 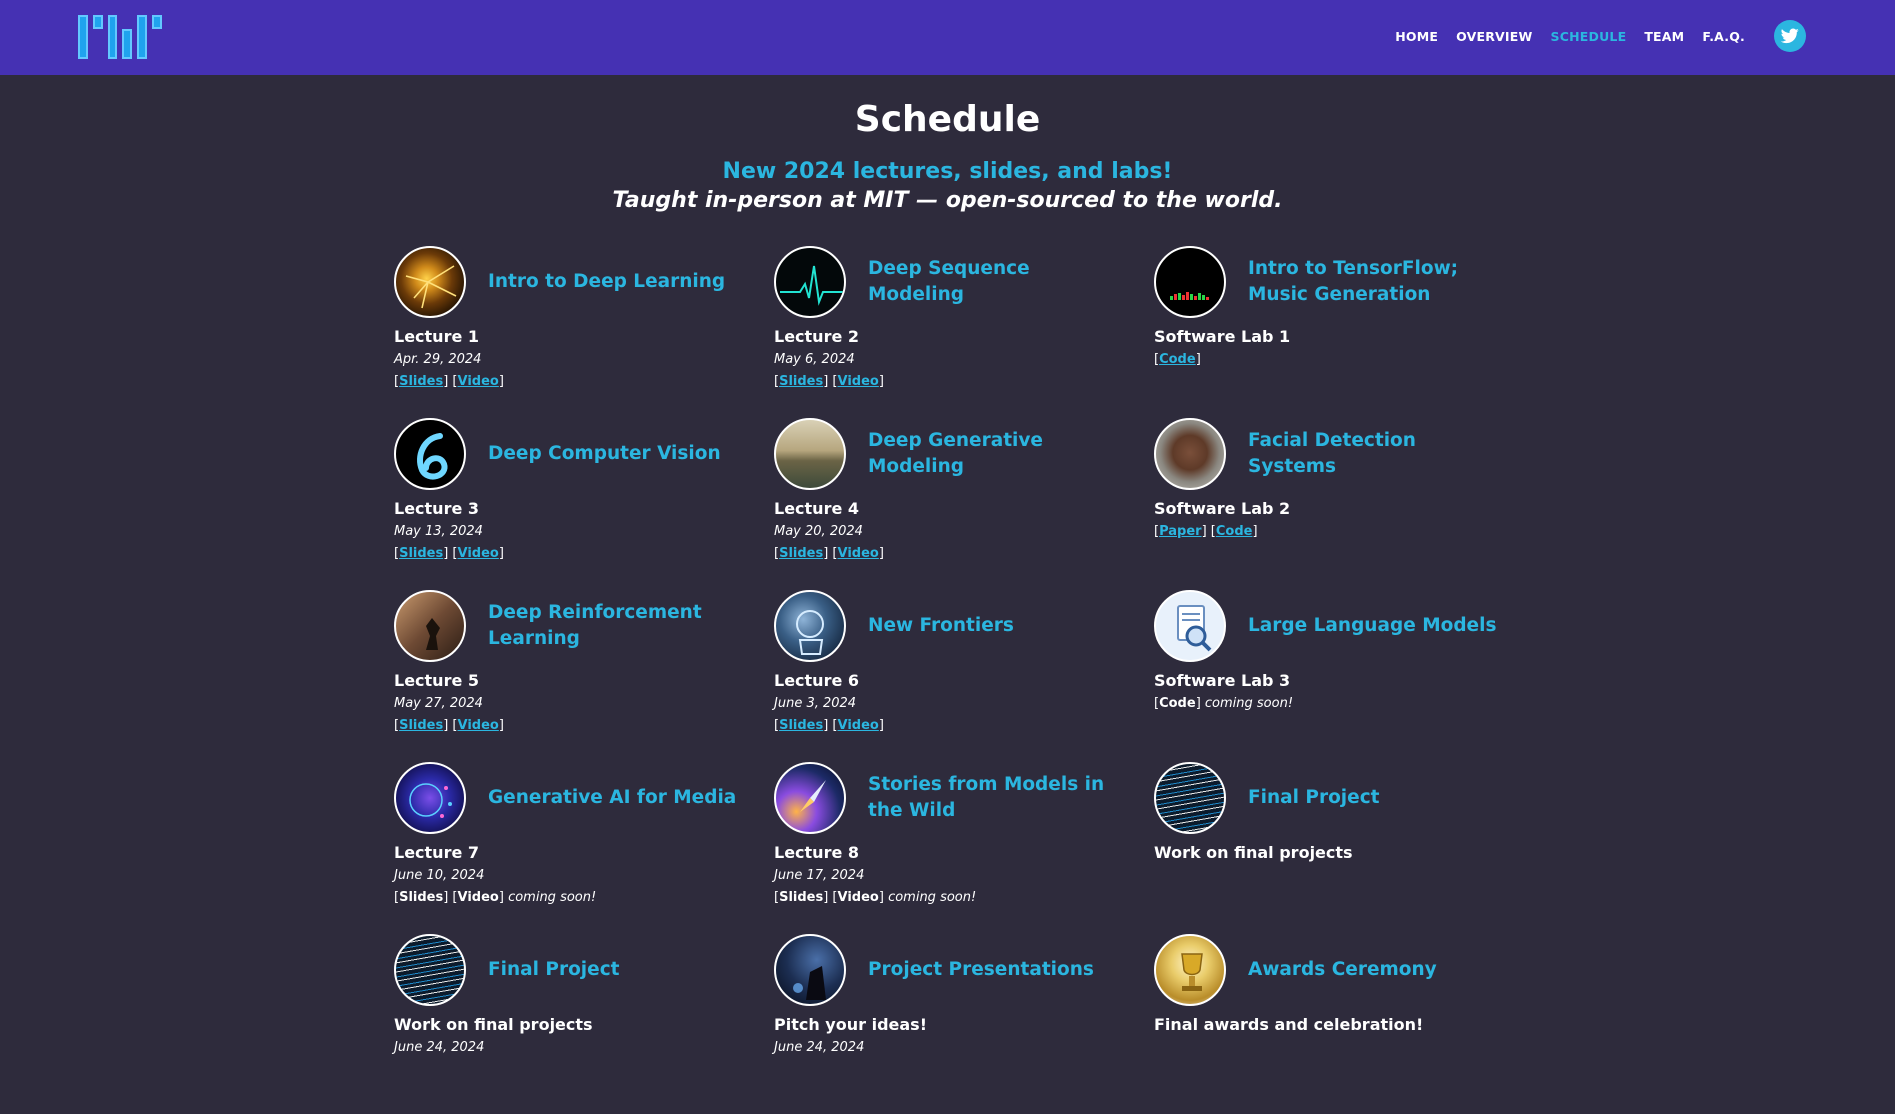 What do you see at coordinates (998, 970) in the screenshot?
I see `card-title: Project Presentations` at bounding box center [998, 970].